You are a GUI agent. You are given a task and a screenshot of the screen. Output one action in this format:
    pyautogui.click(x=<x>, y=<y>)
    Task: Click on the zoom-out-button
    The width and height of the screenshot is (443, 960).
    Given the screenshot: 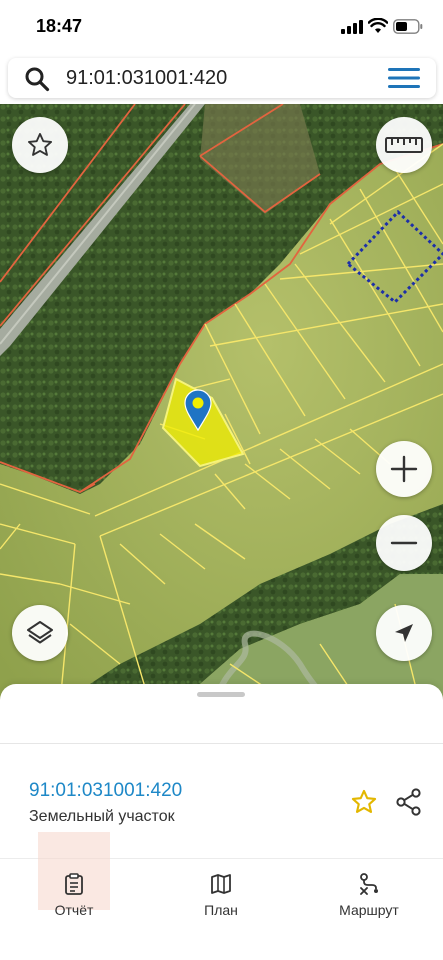 What is the action you would take?
    pyautogui.click(x=404, y=543)
    